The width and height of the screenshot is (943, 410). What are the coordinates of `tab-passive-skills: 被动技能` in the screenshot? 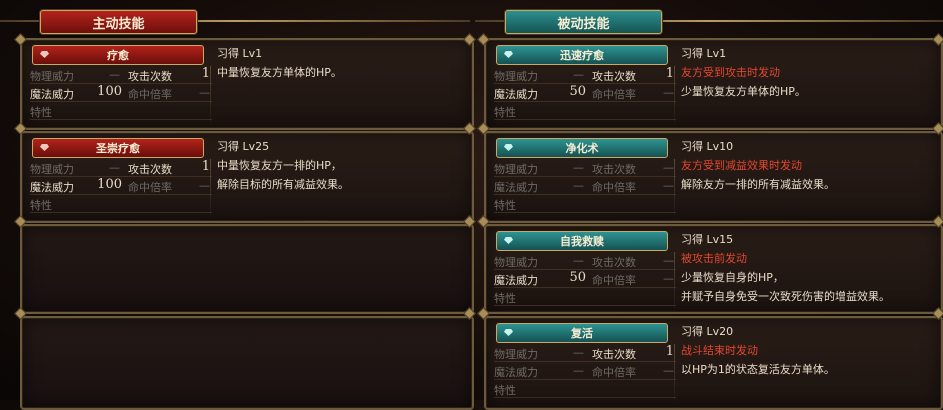 It's located at (583, 22).